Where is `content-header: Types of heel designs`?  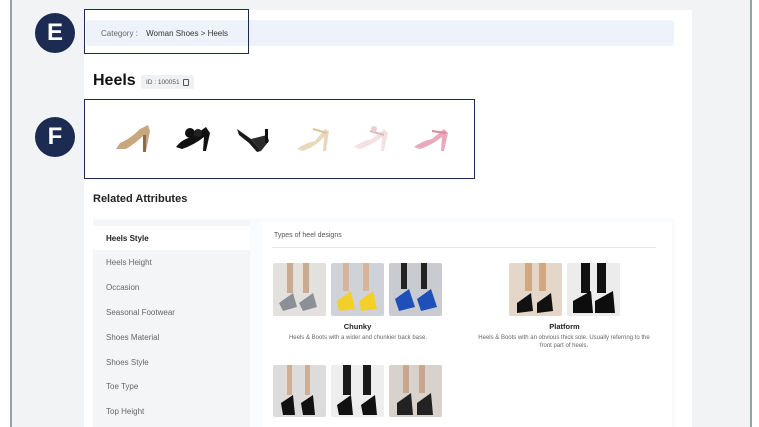
content-header: Types of heel designs is located at coordinates (308, 235).